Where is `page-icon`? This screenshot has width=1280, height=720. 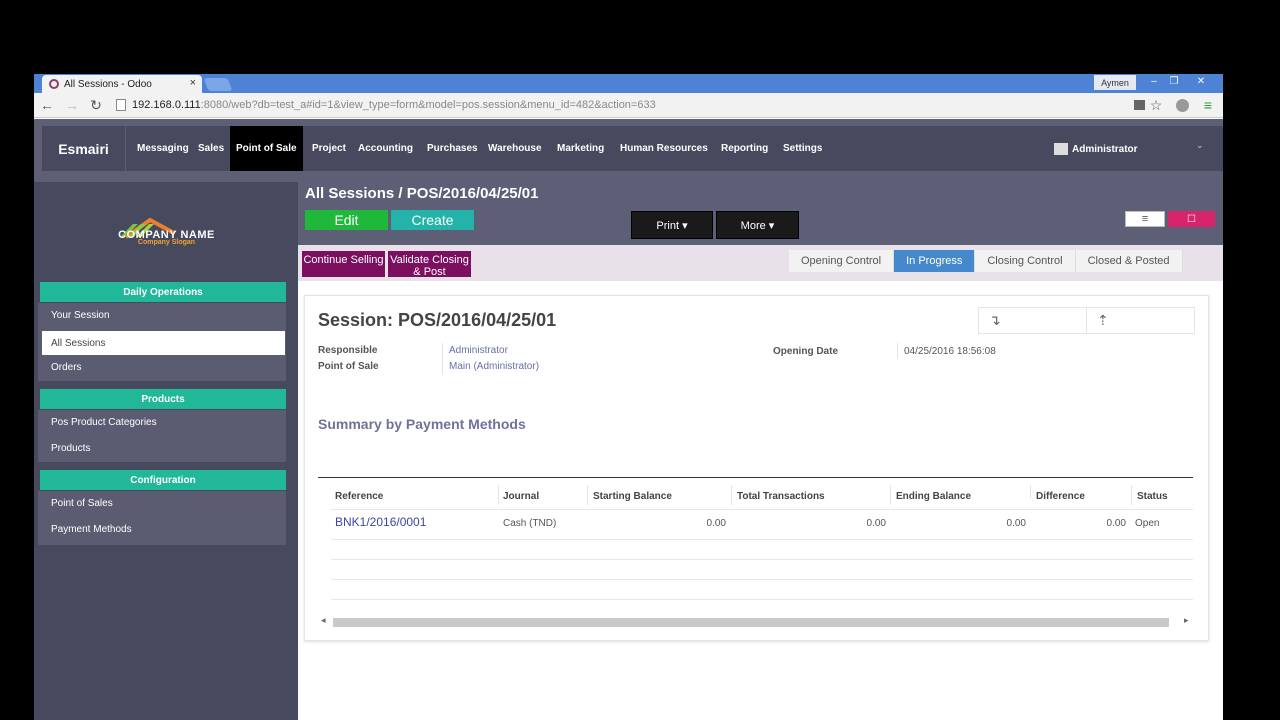 page-icon is located at coordinates (121, 105).